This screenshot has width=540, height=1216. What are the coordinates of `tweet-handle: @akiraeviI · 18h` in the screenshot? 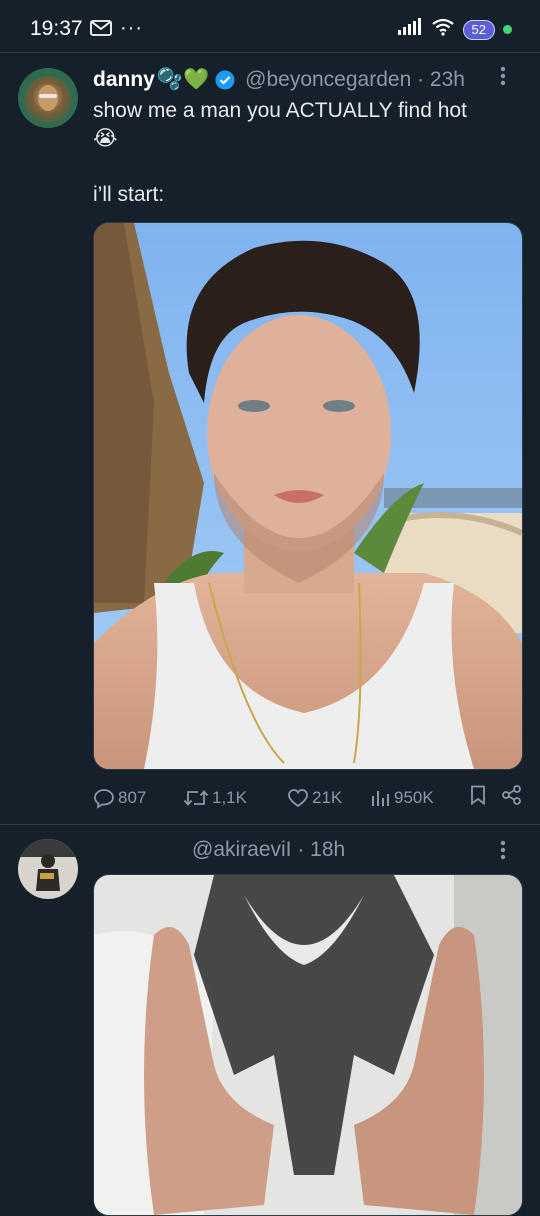 It's located at (268, 850).